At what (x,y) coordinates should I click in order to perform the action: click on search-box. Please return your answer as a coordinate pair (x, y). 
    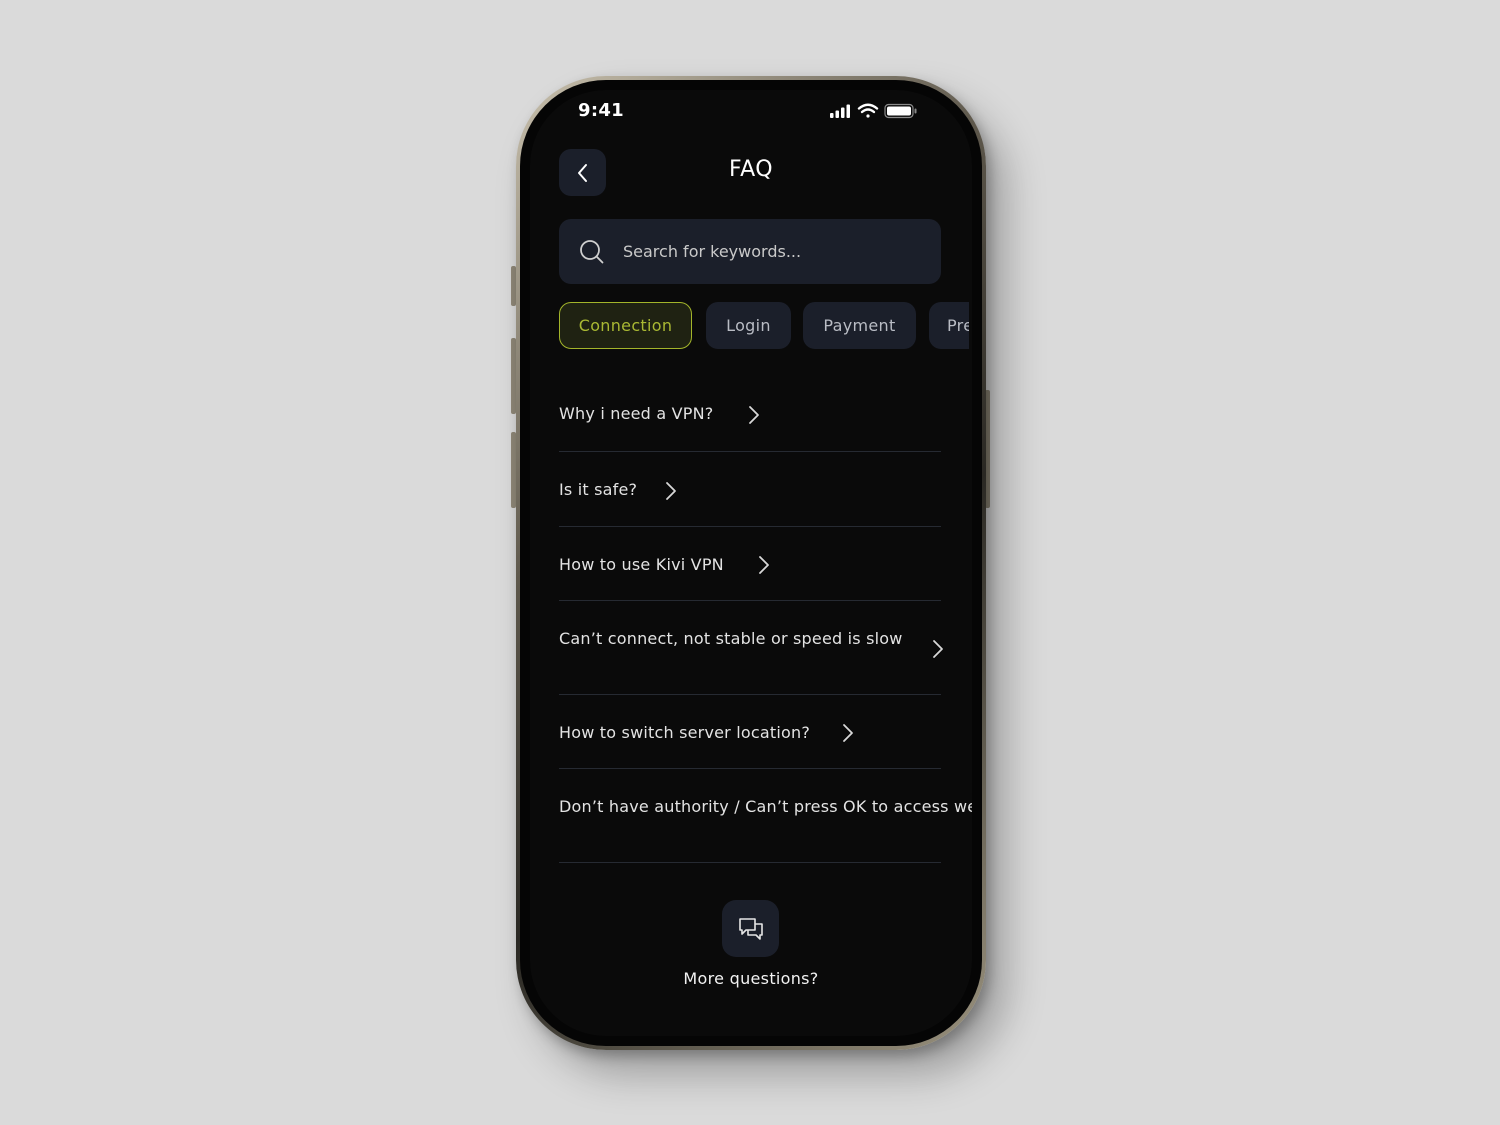
    Looking at the image, I should click on (750, 251).